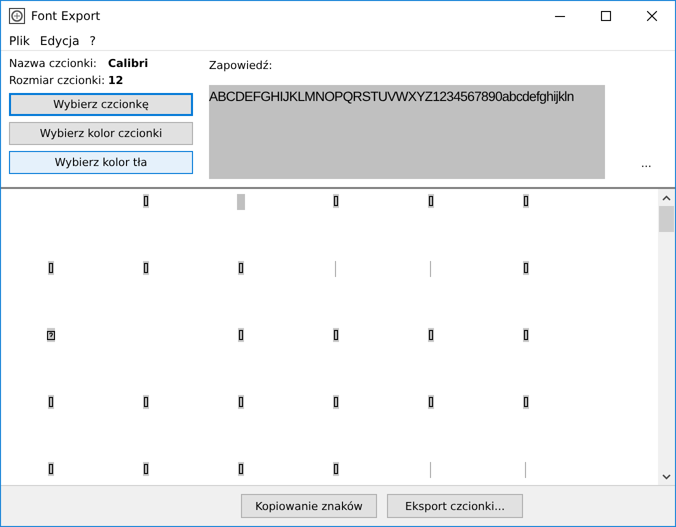 The height and width of the screenshot is (527, 676). What do you see at coordinates (606, 16) in the screenshot?
I see `maximize-icon` at bounding box center [606, 16].